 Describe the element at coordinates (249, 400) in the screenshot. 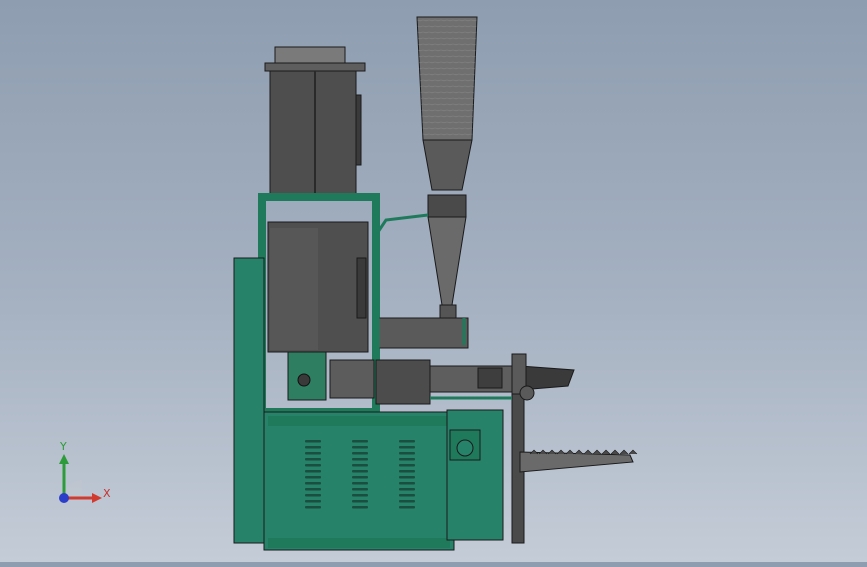

I see `left-side-panel` at that location.